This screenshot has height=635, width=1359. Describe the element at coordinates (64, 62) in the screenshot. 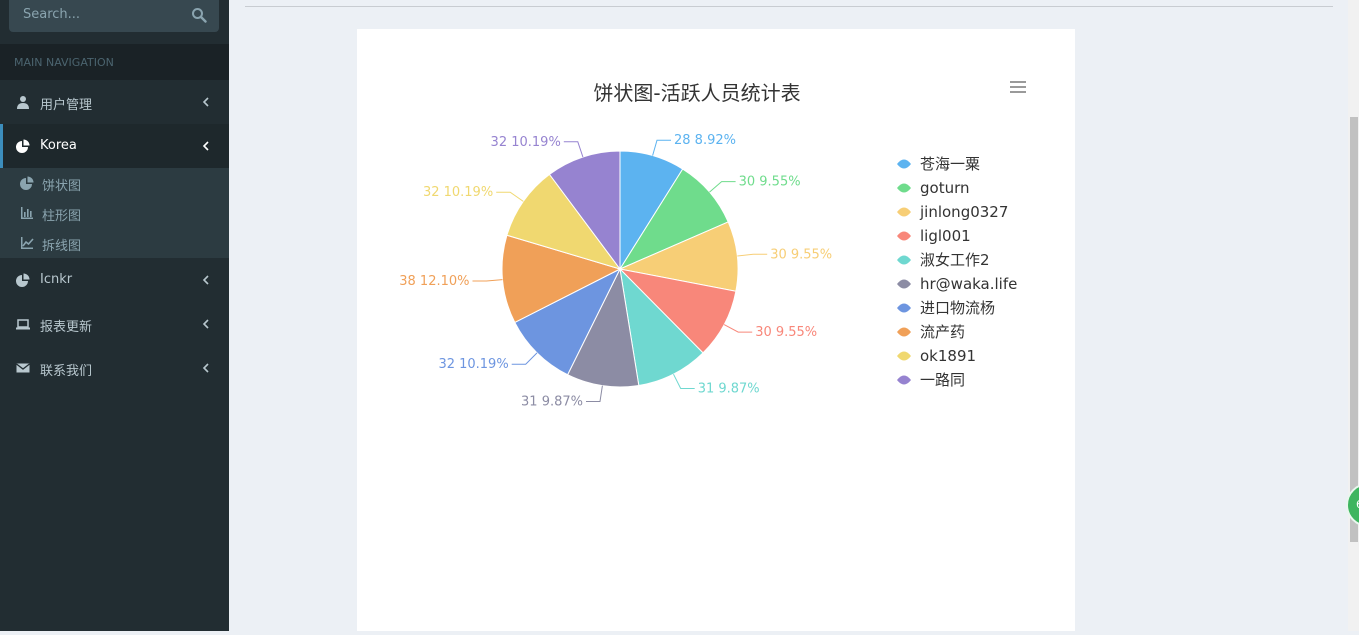

I see `nav-header-label: MAIN NAVIGATION` at that location.